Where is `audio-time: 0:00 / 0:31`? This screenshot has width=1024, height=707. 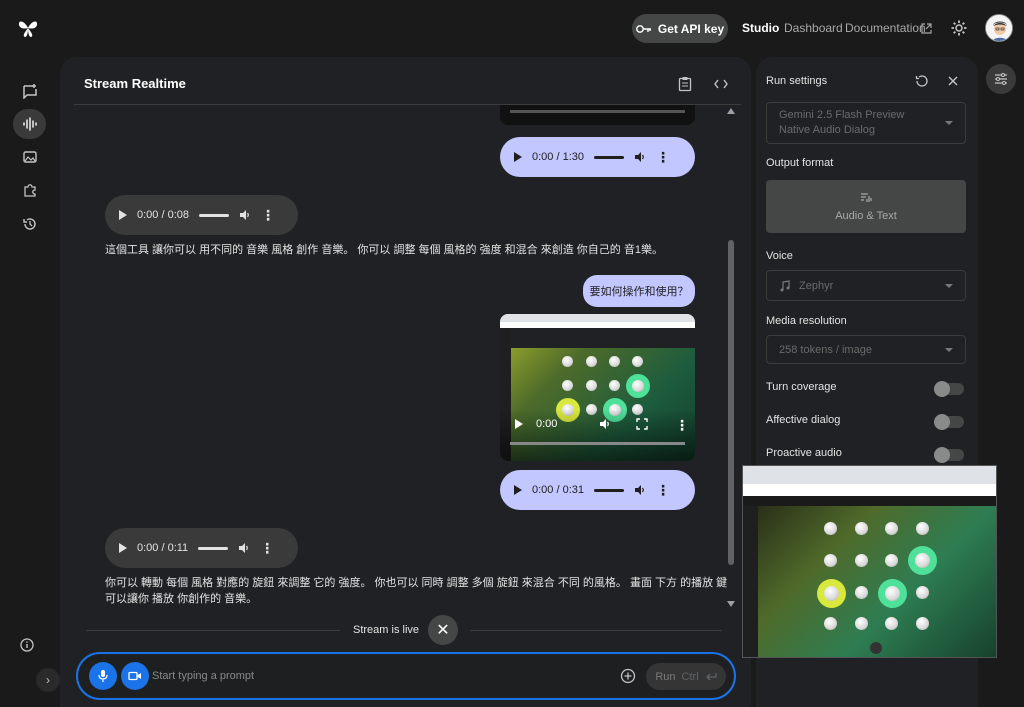
audio-time: 0:00 / 0:31 is located at coordinates (558, 490).